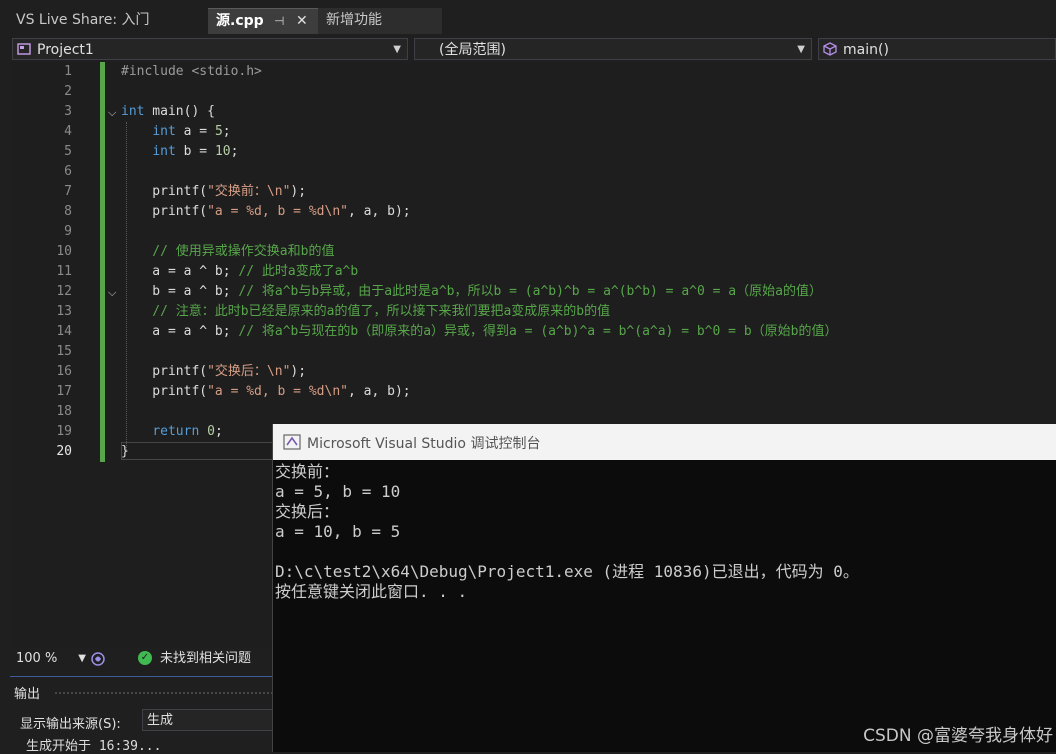 This screenshot has width=1056, height=754. What do you see at coordinates (64, 431) in the screenshot?
I see `line-number: 19` at bounding box center [64, 431].